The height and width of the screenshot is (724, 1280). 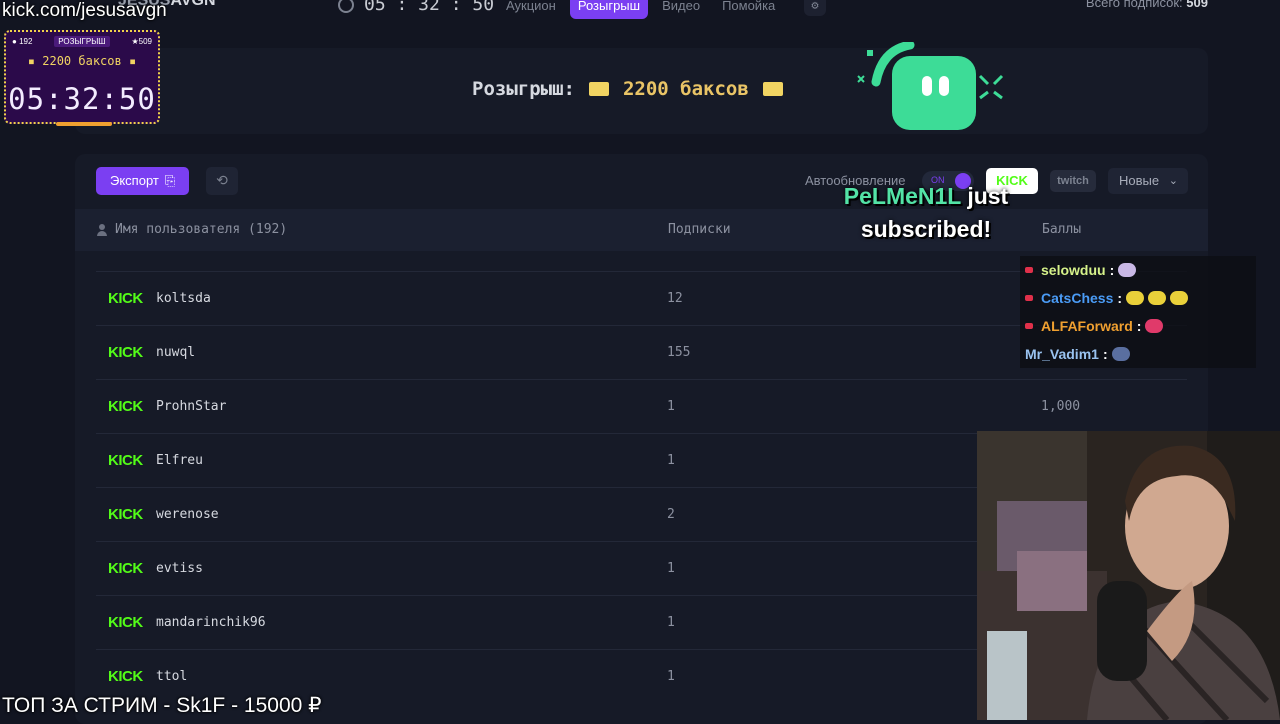 I want to click on widget-header: ● 192 РОЗЫГРЫШ ★509, so click(x=82, y=41).